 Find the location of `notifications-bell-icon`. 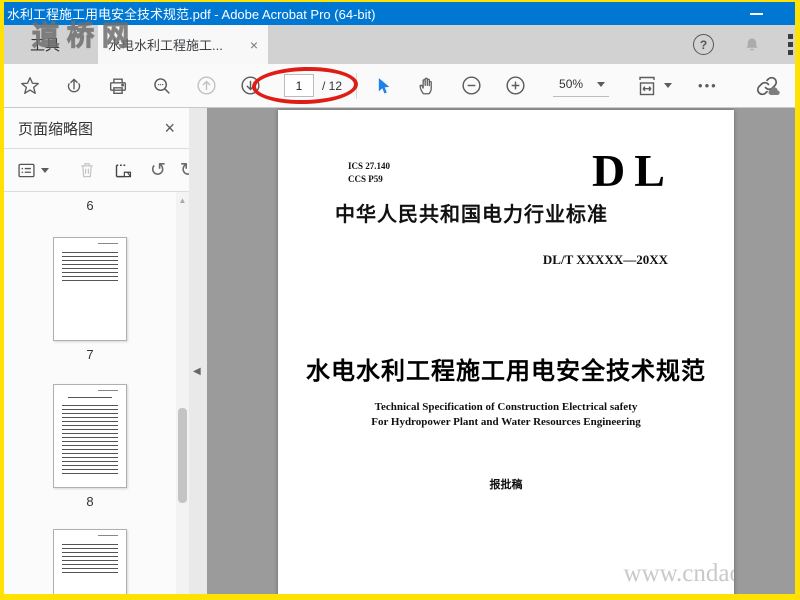

notifications-bell-icon is located at coordinates (752, 45).